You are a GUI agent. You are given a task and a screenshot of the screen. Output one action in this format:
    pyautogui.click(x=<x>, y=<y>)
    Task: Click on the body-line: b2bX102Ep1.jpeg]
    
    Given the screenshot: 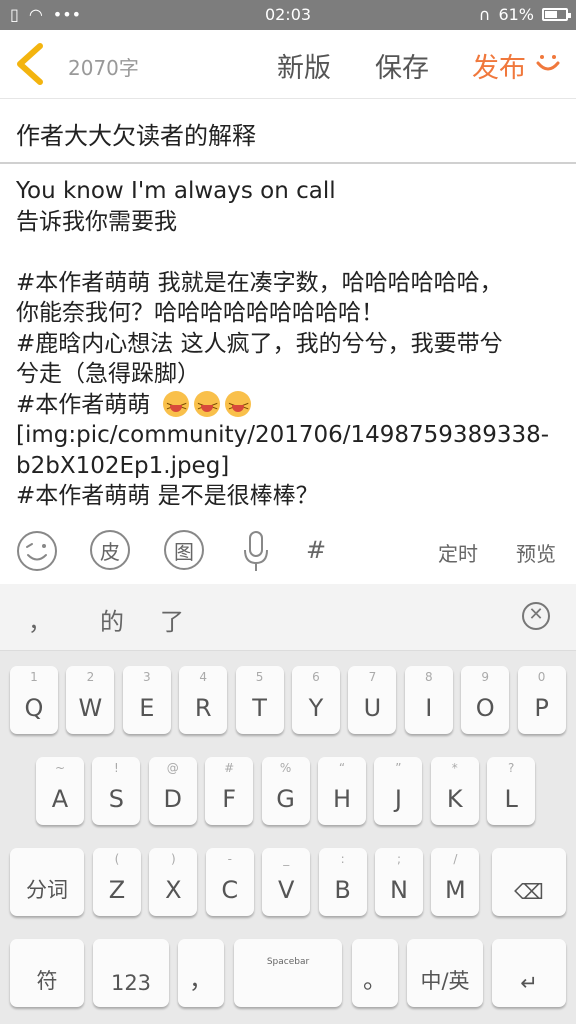 What is the action you would take?
    pyautogui.click(x=123, y=465)
    